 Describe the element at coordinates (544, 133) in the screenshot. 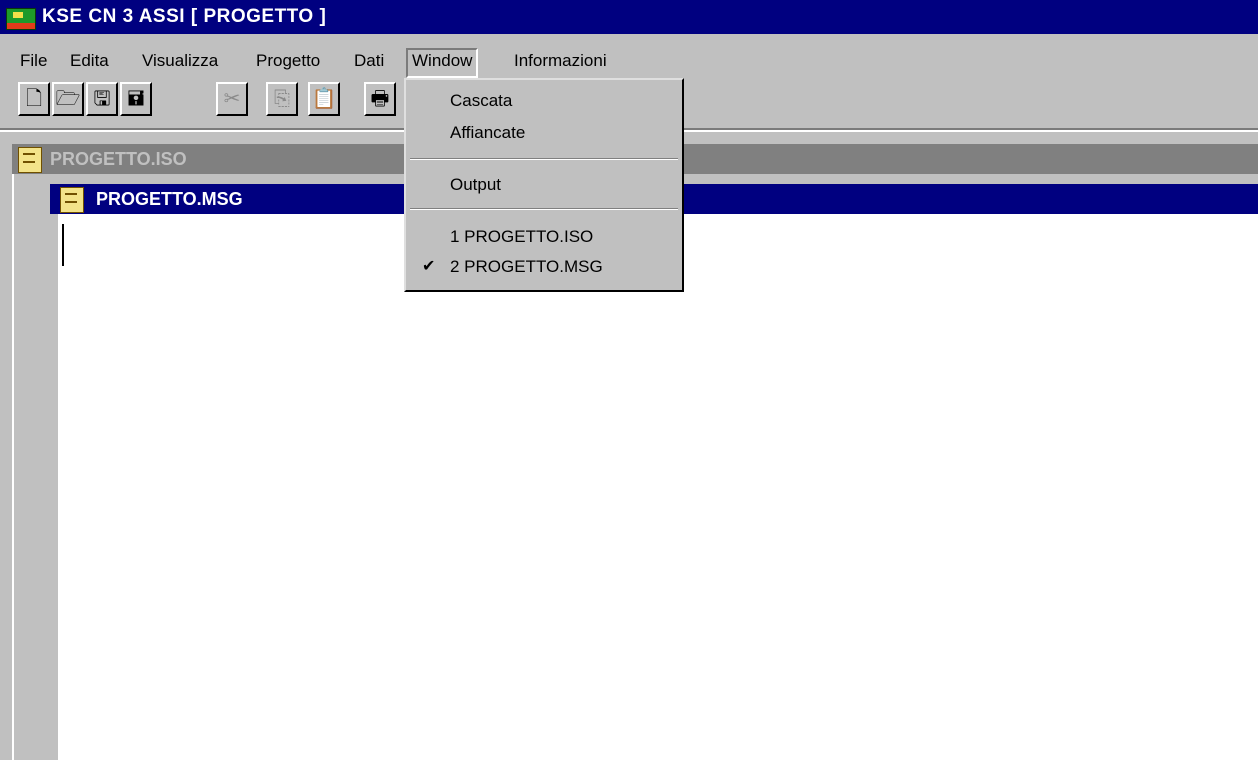

I see `menu-item-affiancate: Affiancate` at that location.